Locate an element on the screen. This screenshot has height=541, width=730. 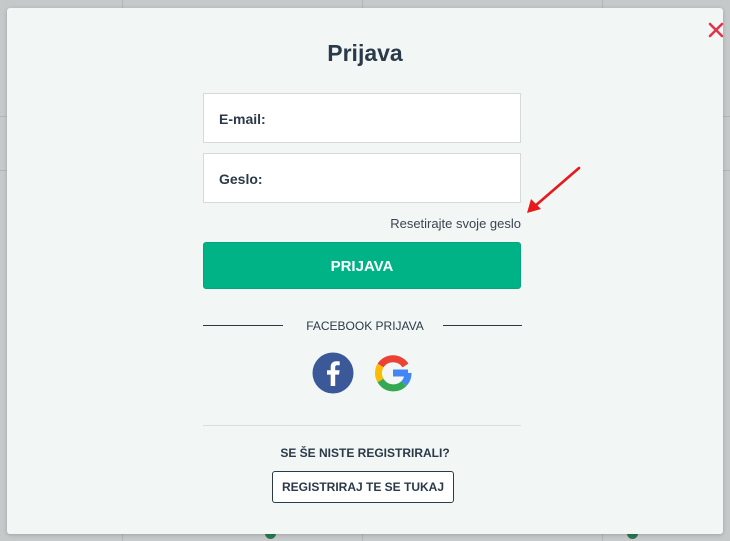
divider-line-right is located at coordinates (482, 325).